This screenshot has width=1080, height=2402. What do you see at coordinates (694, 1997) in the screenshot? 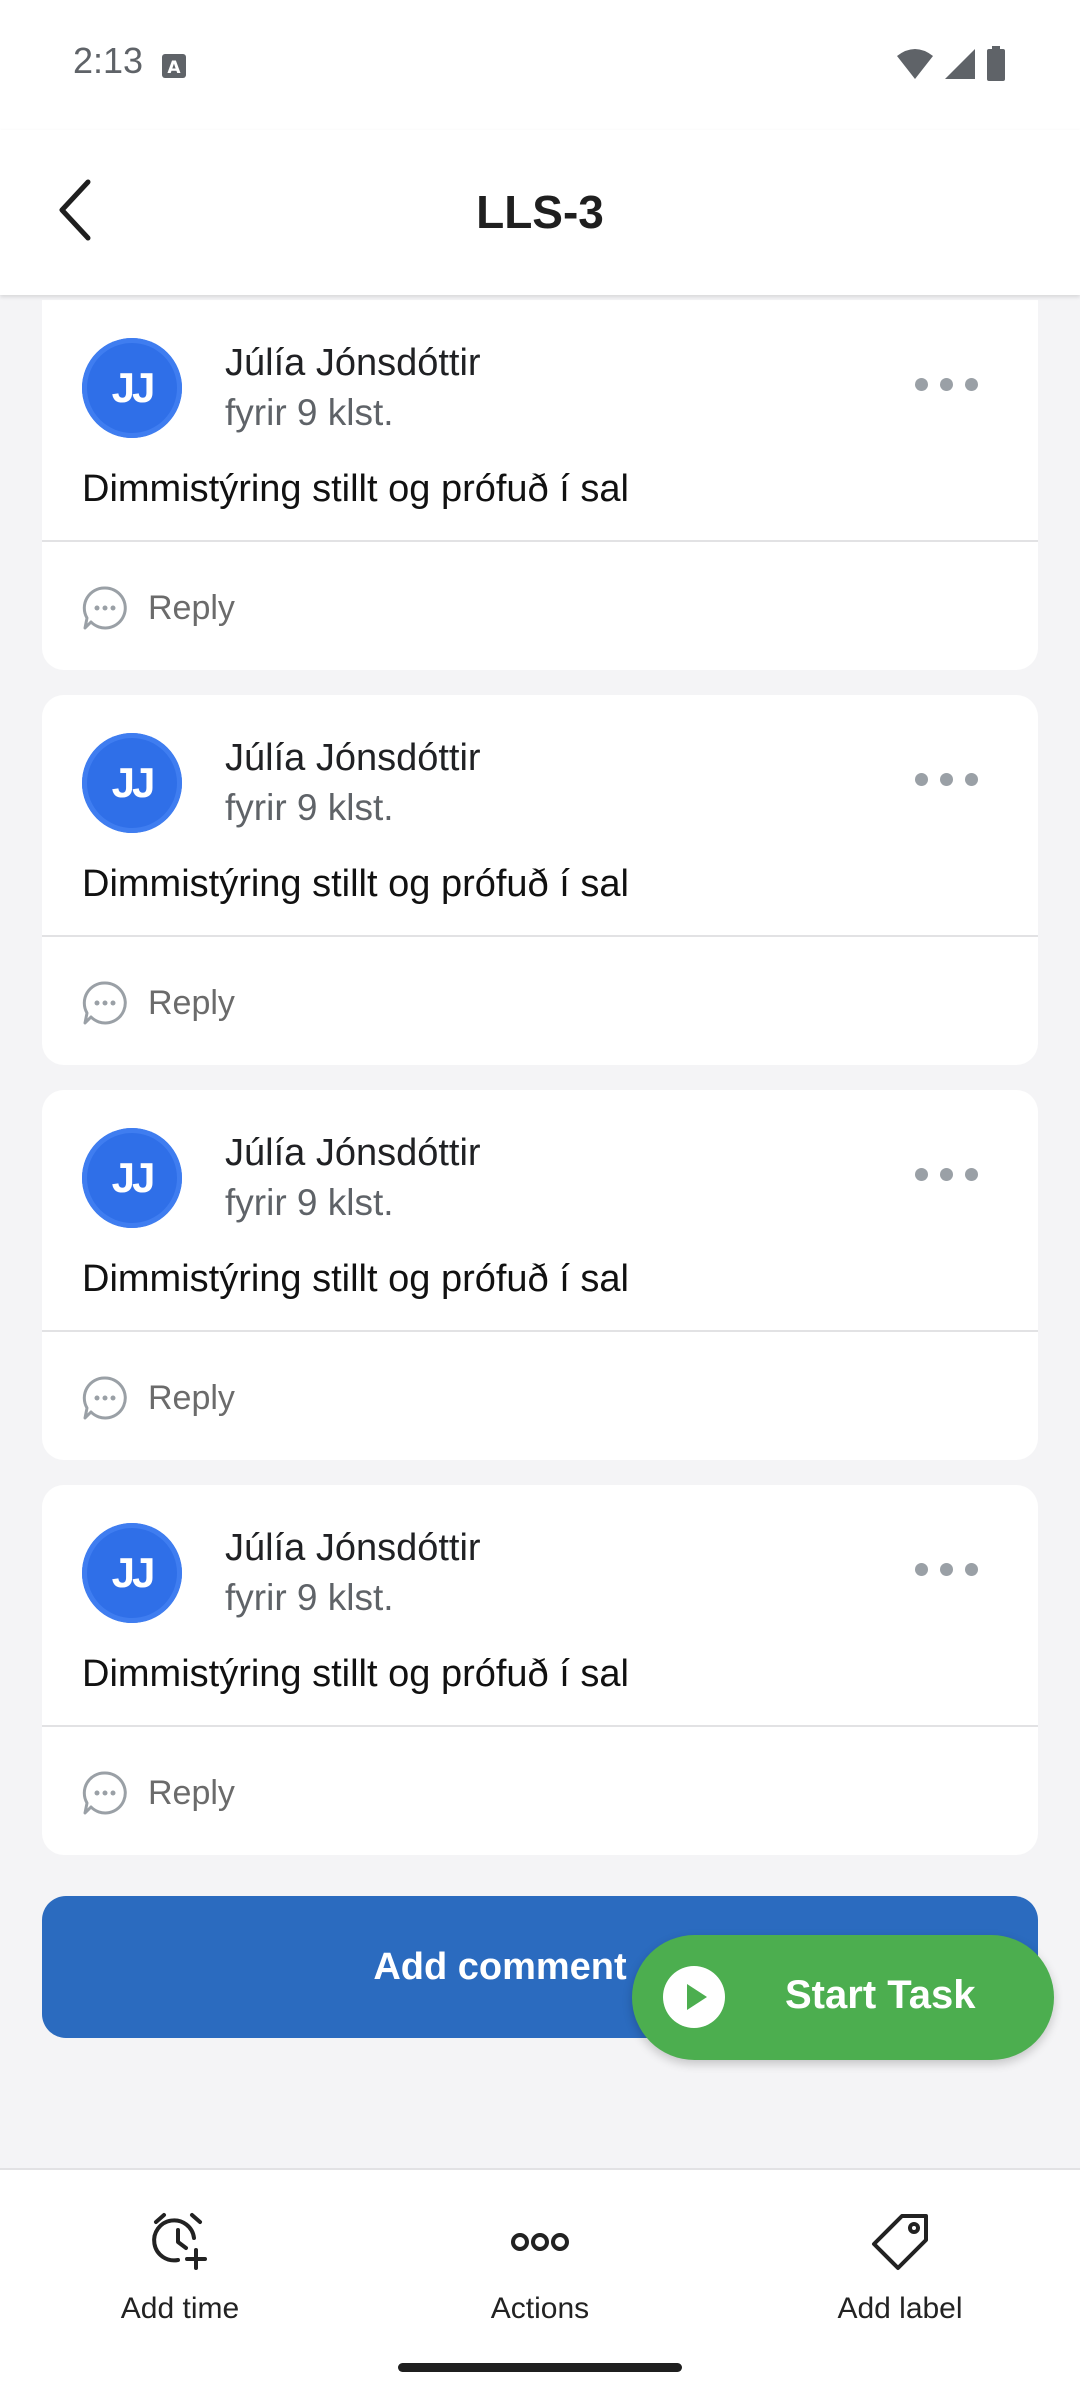
I see `play-icon` at bounding box center [694, 1997].